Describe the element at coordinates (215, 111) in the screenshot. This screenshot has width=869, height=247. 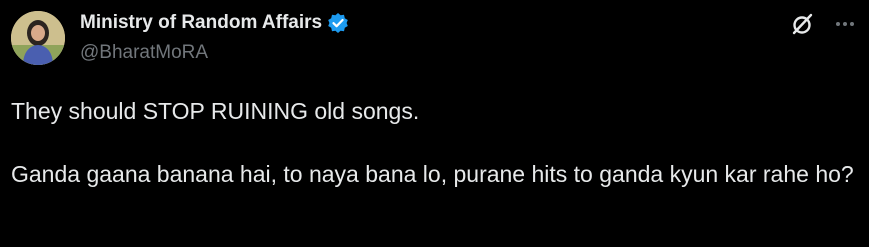
I see `tweet-paragraph: They should STOP RUINING old songs.` at that location.